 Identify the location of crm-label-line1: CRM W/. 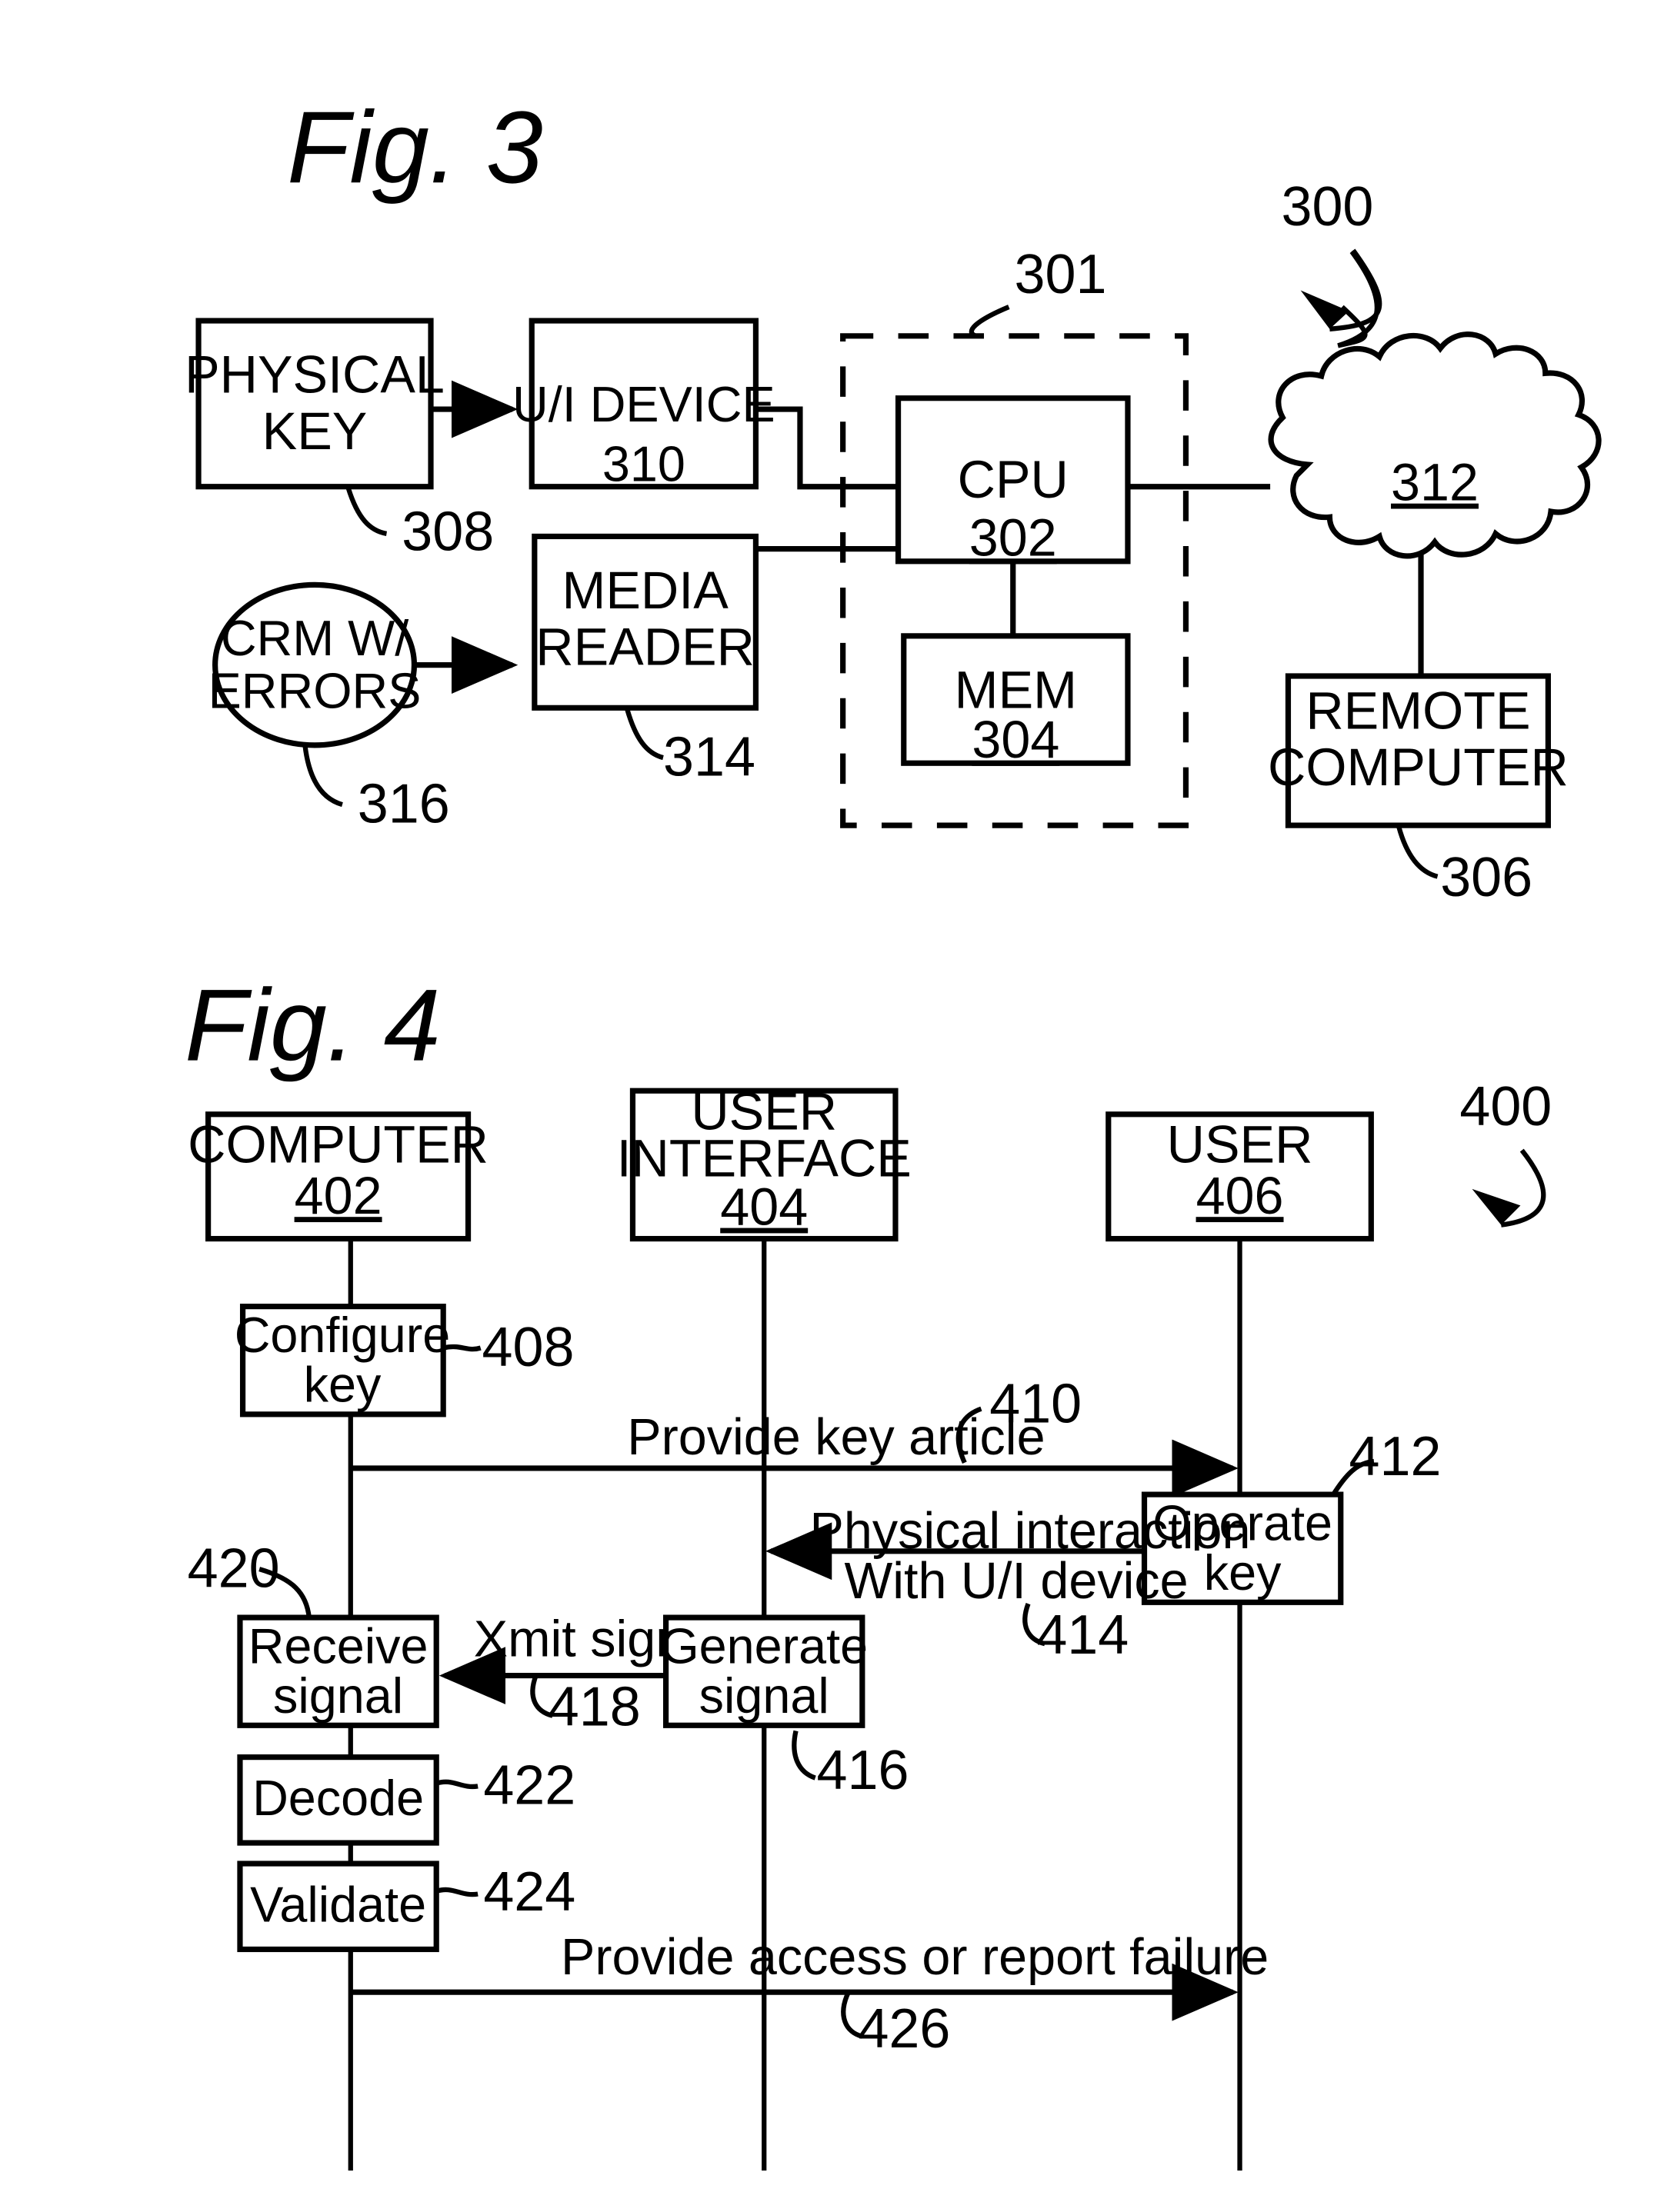
(314, 638).